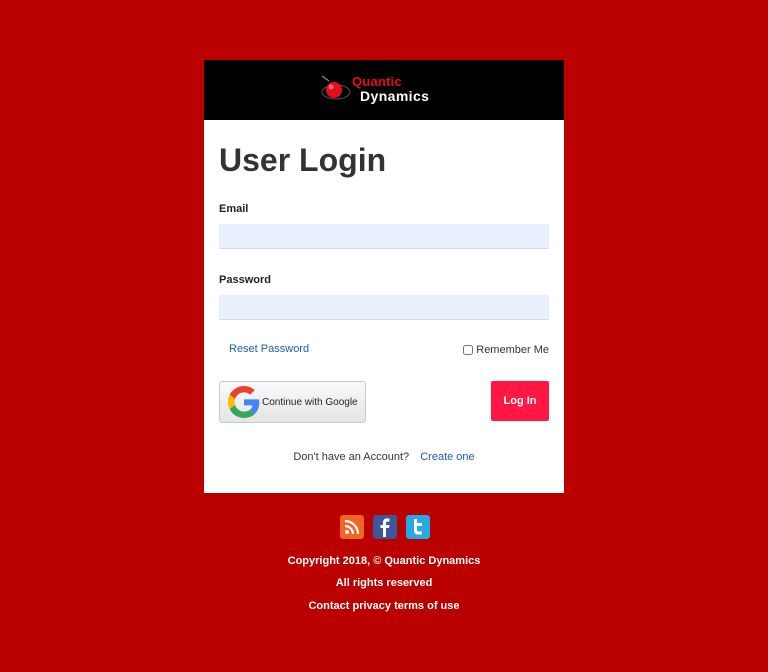 Image resolution: width=768 pixels, height=672 pixels. I want to click on social-links, so click(385, 527).